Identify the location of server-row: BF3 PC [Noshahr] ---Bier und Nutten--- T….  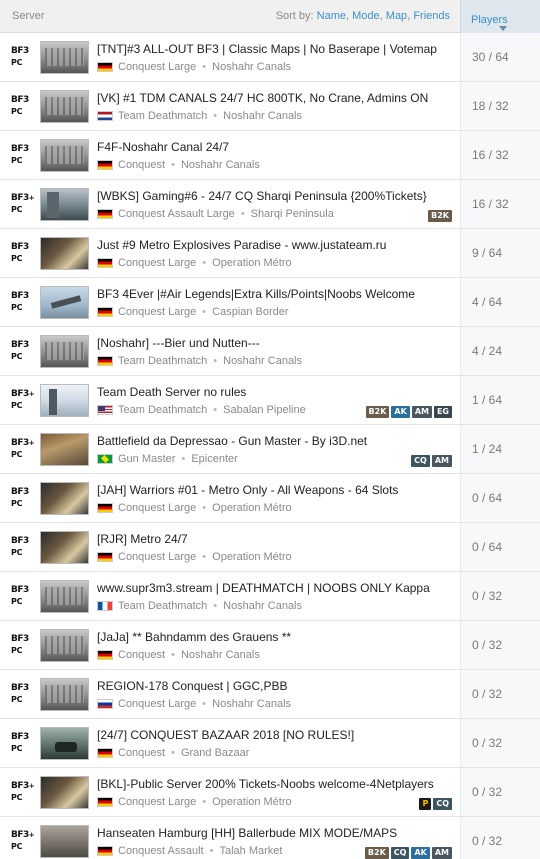
(270, 351).